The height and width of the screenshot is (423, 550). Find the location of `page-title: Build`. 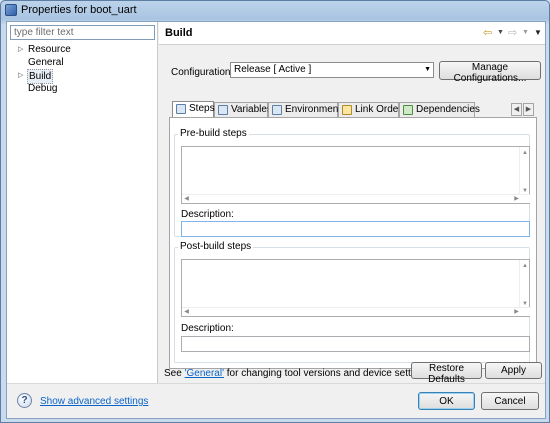

page-title: Build is located at coordinates (179, 33).